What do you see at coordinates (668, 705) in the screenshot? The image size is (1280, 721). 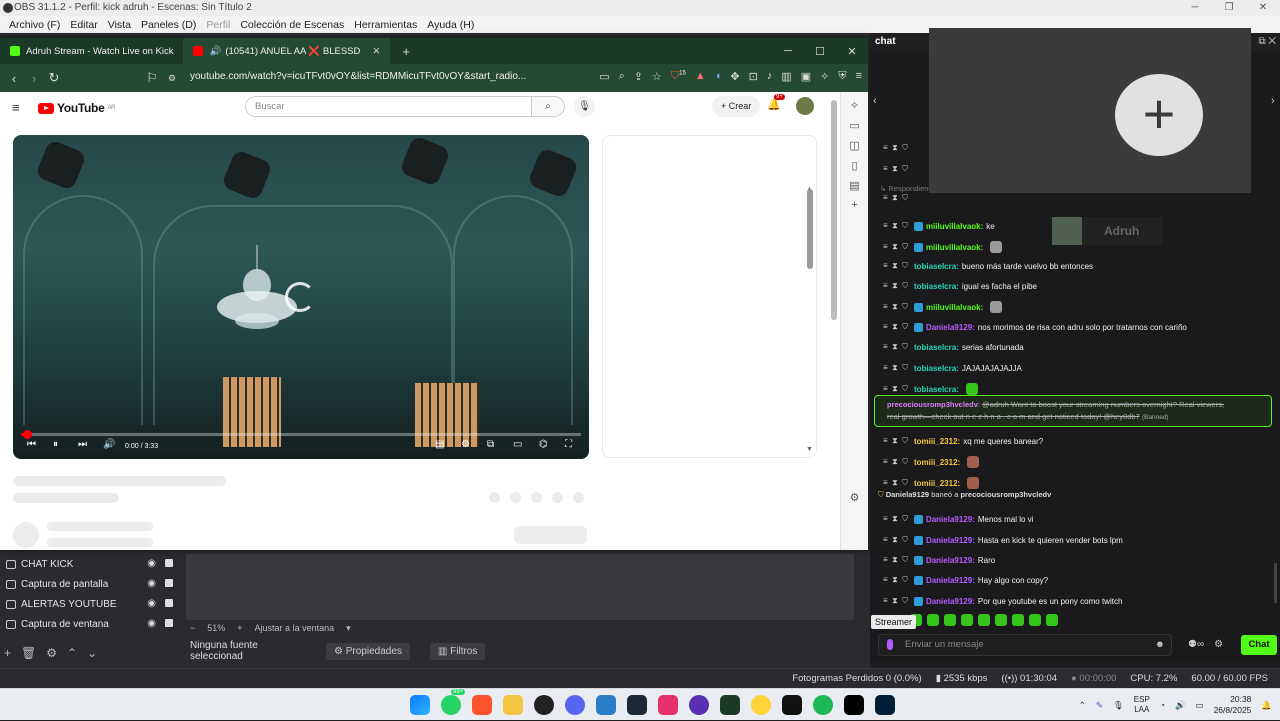 I see `capcut-icon` at bounding box center [668, 705].